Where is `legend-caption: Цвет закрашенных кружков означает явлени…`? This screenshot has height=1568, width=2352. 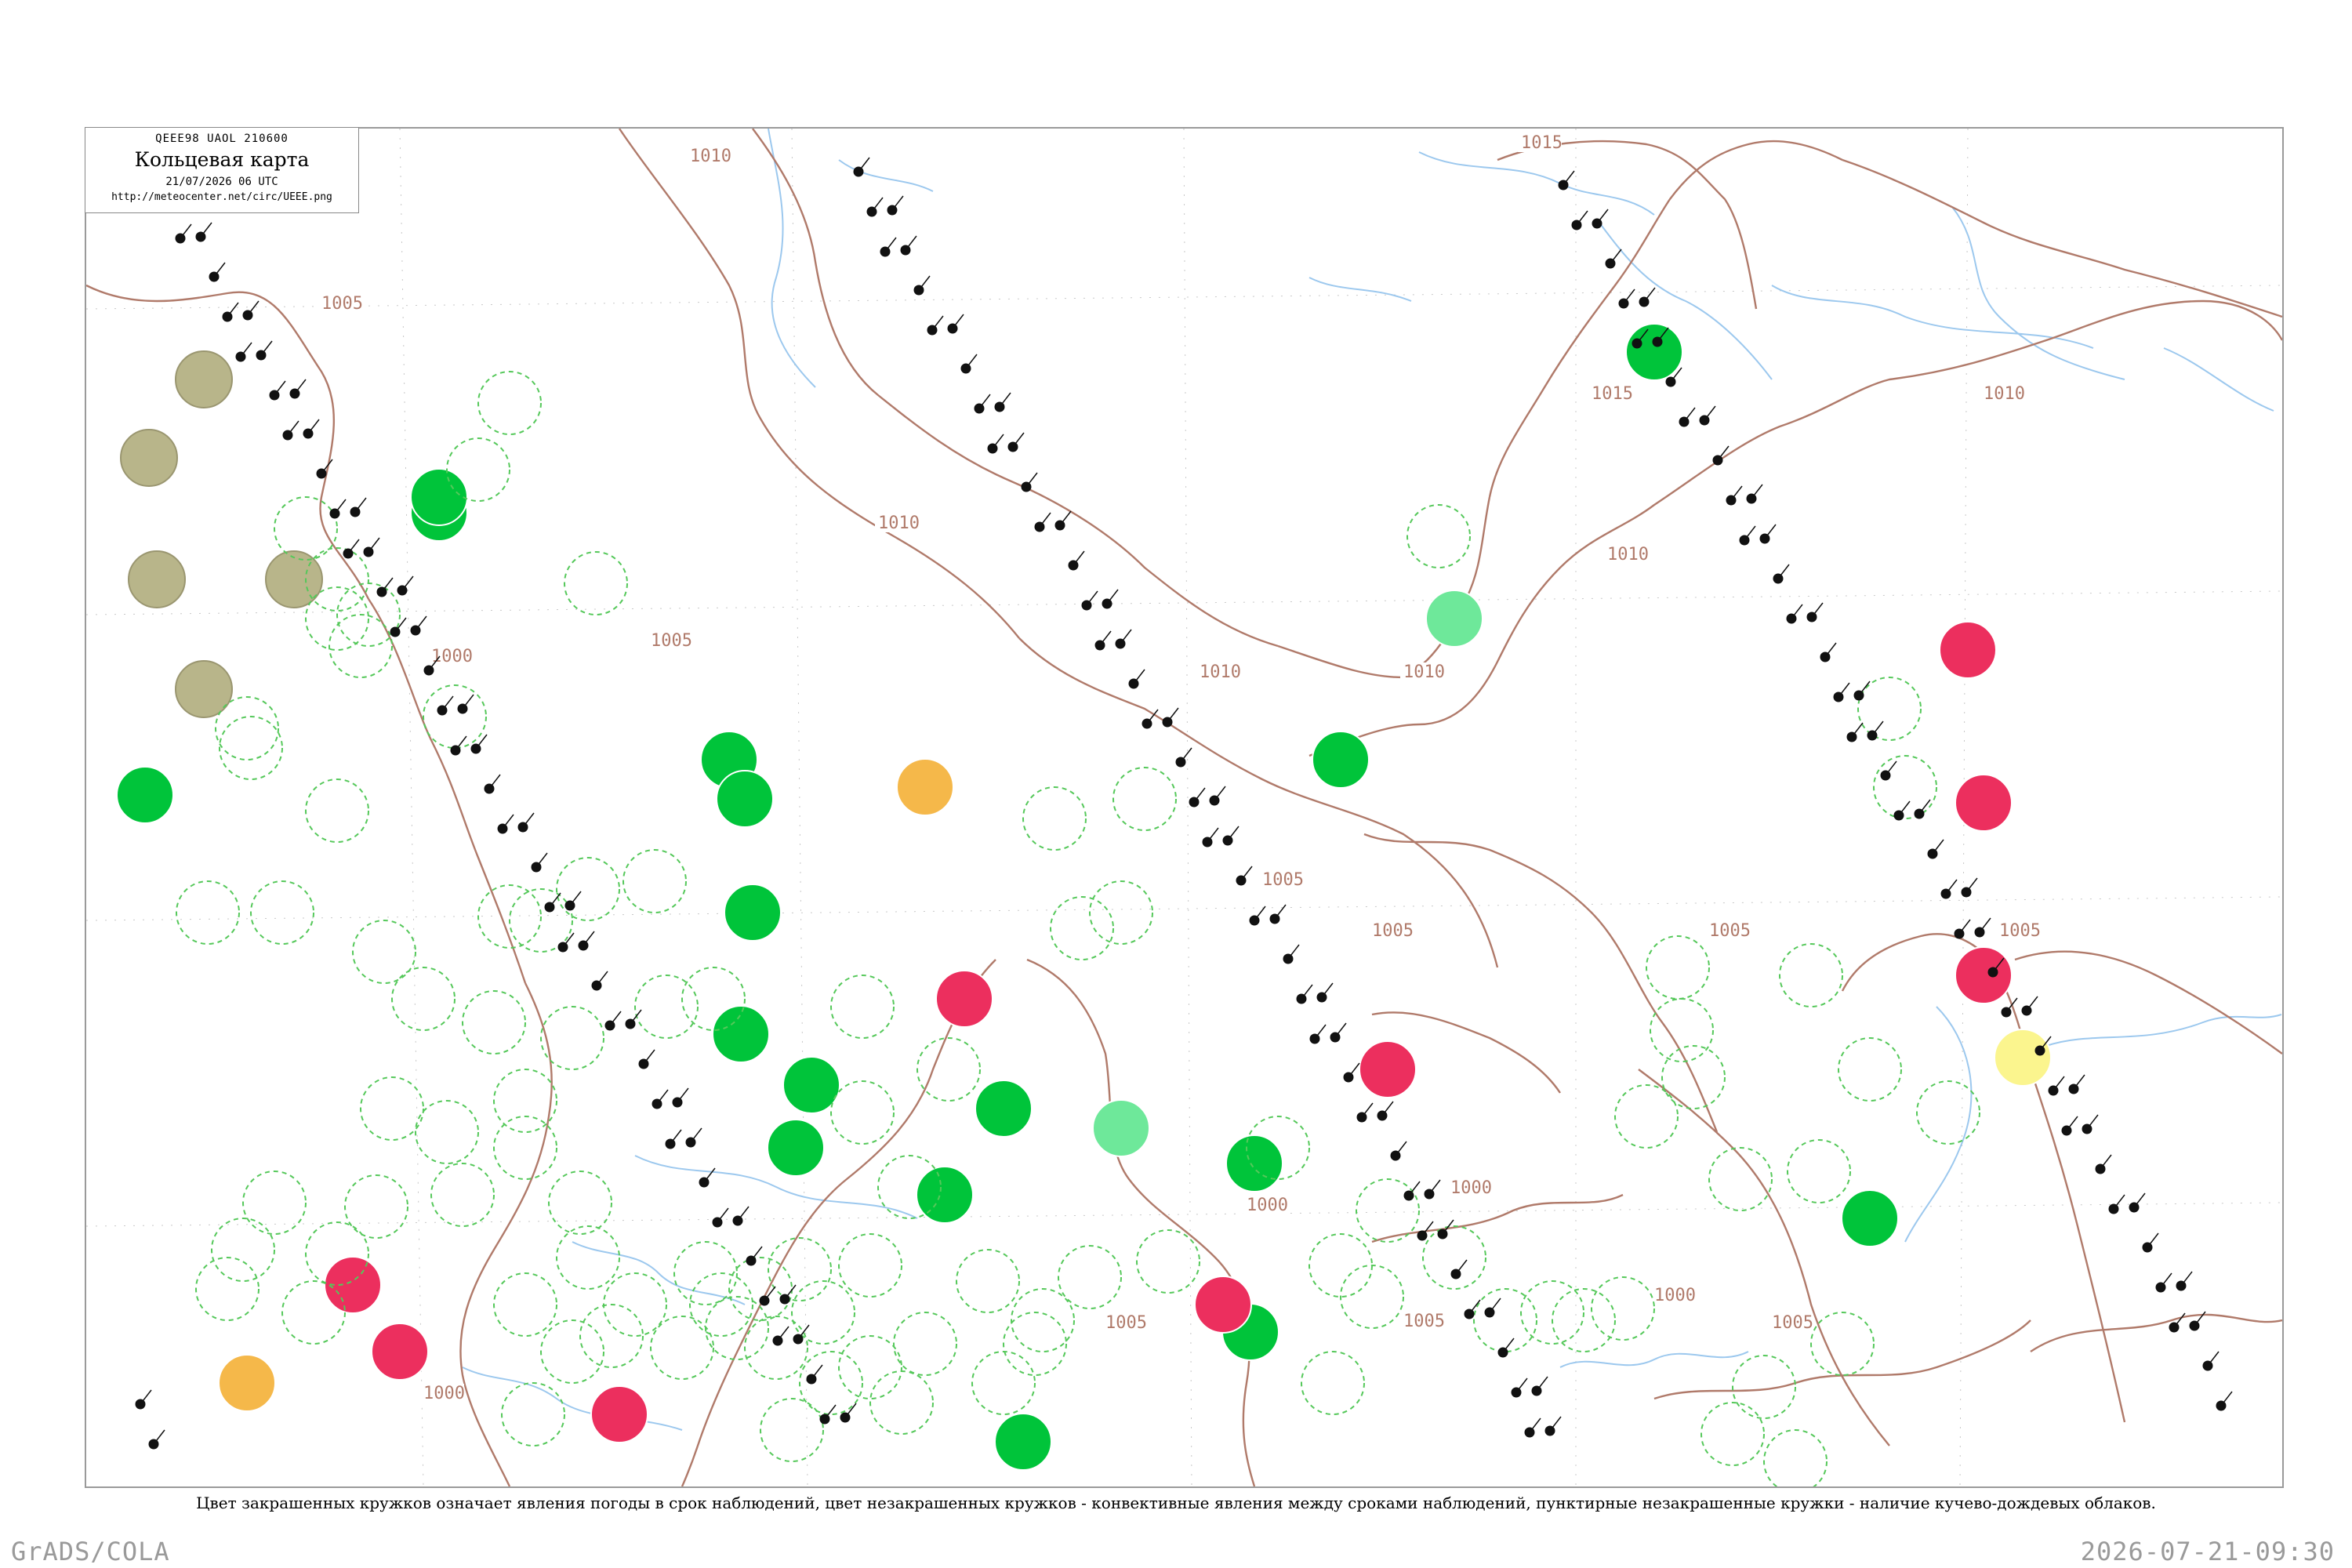 legend-caption: Цвет закрашенных кружков означает явлени… is located at coordinates (1176, 1503).